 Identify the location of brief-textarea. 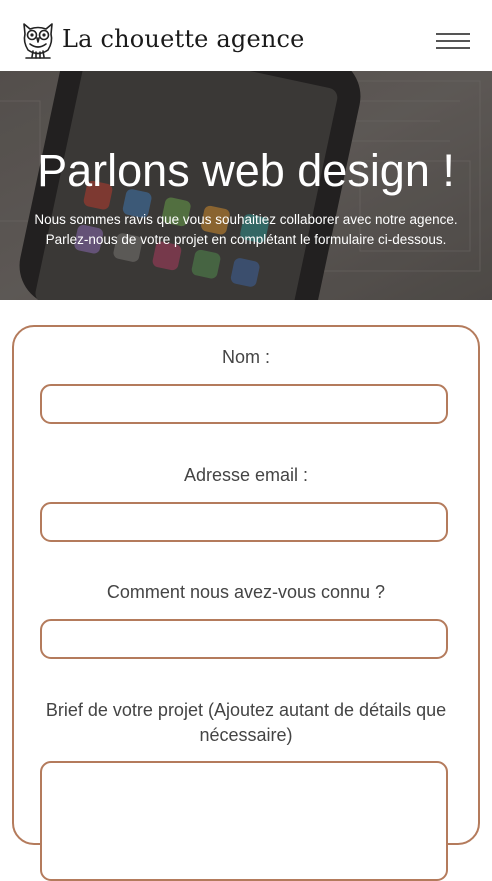
(244, 821).